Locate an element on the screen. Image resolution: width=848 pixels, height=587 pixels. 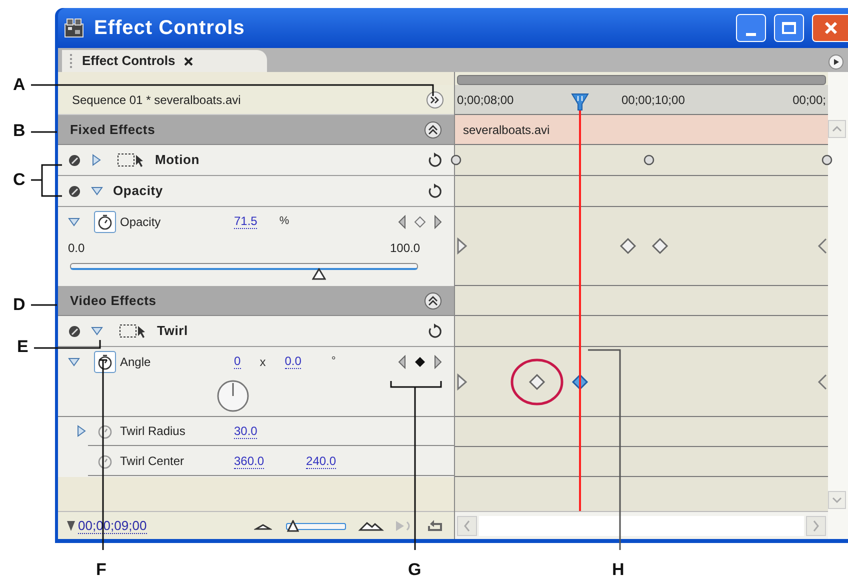
ruler-timecode: 00;00; is located at coordinates (809, 100).